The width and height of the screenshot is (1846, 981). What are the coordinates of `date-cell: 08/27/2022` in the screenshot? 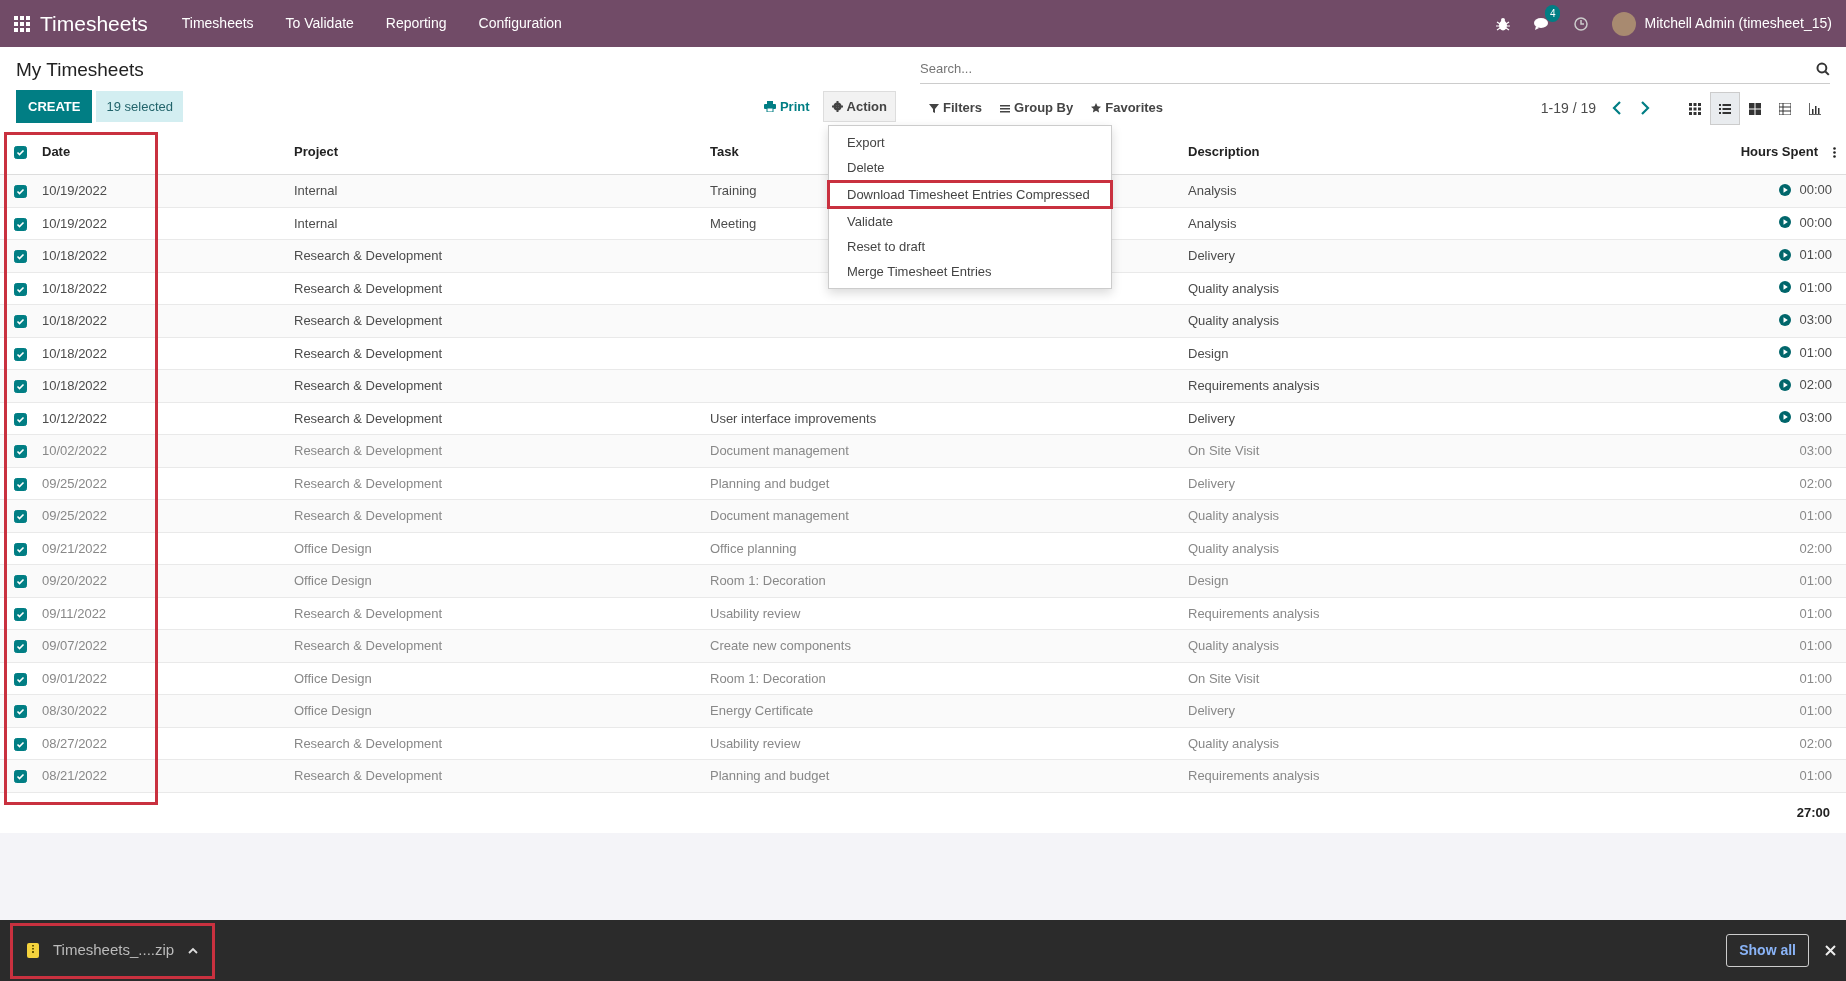 It's located at (75, 743).